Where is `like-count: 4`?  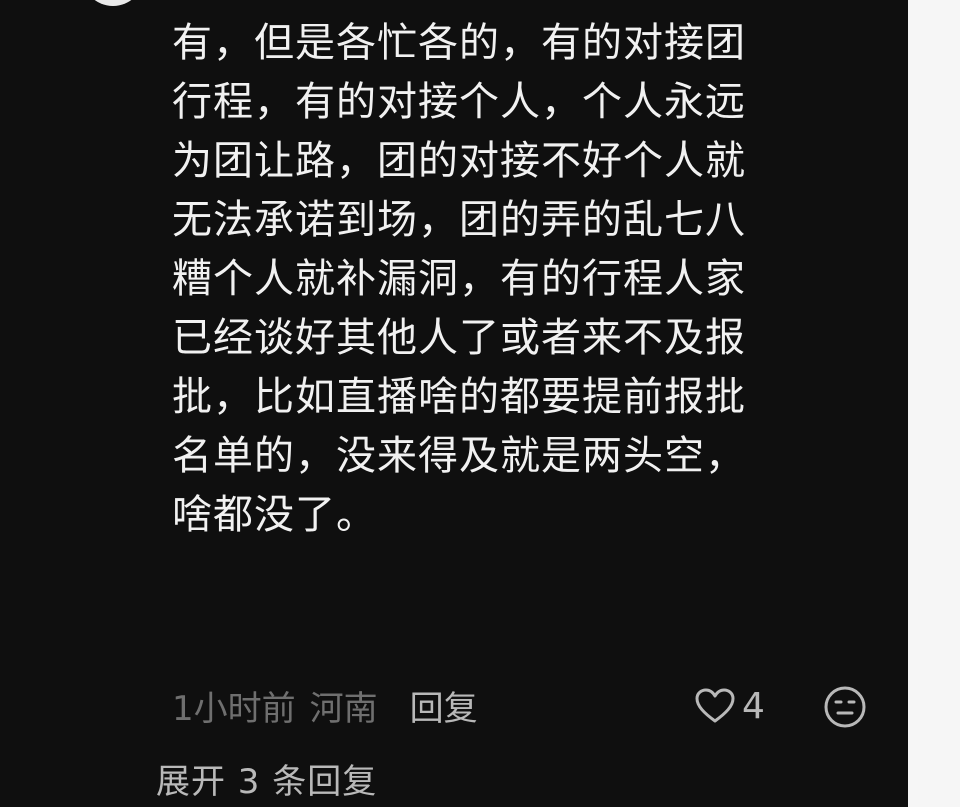 like-count: 4 is located at coordinates (753, 706).